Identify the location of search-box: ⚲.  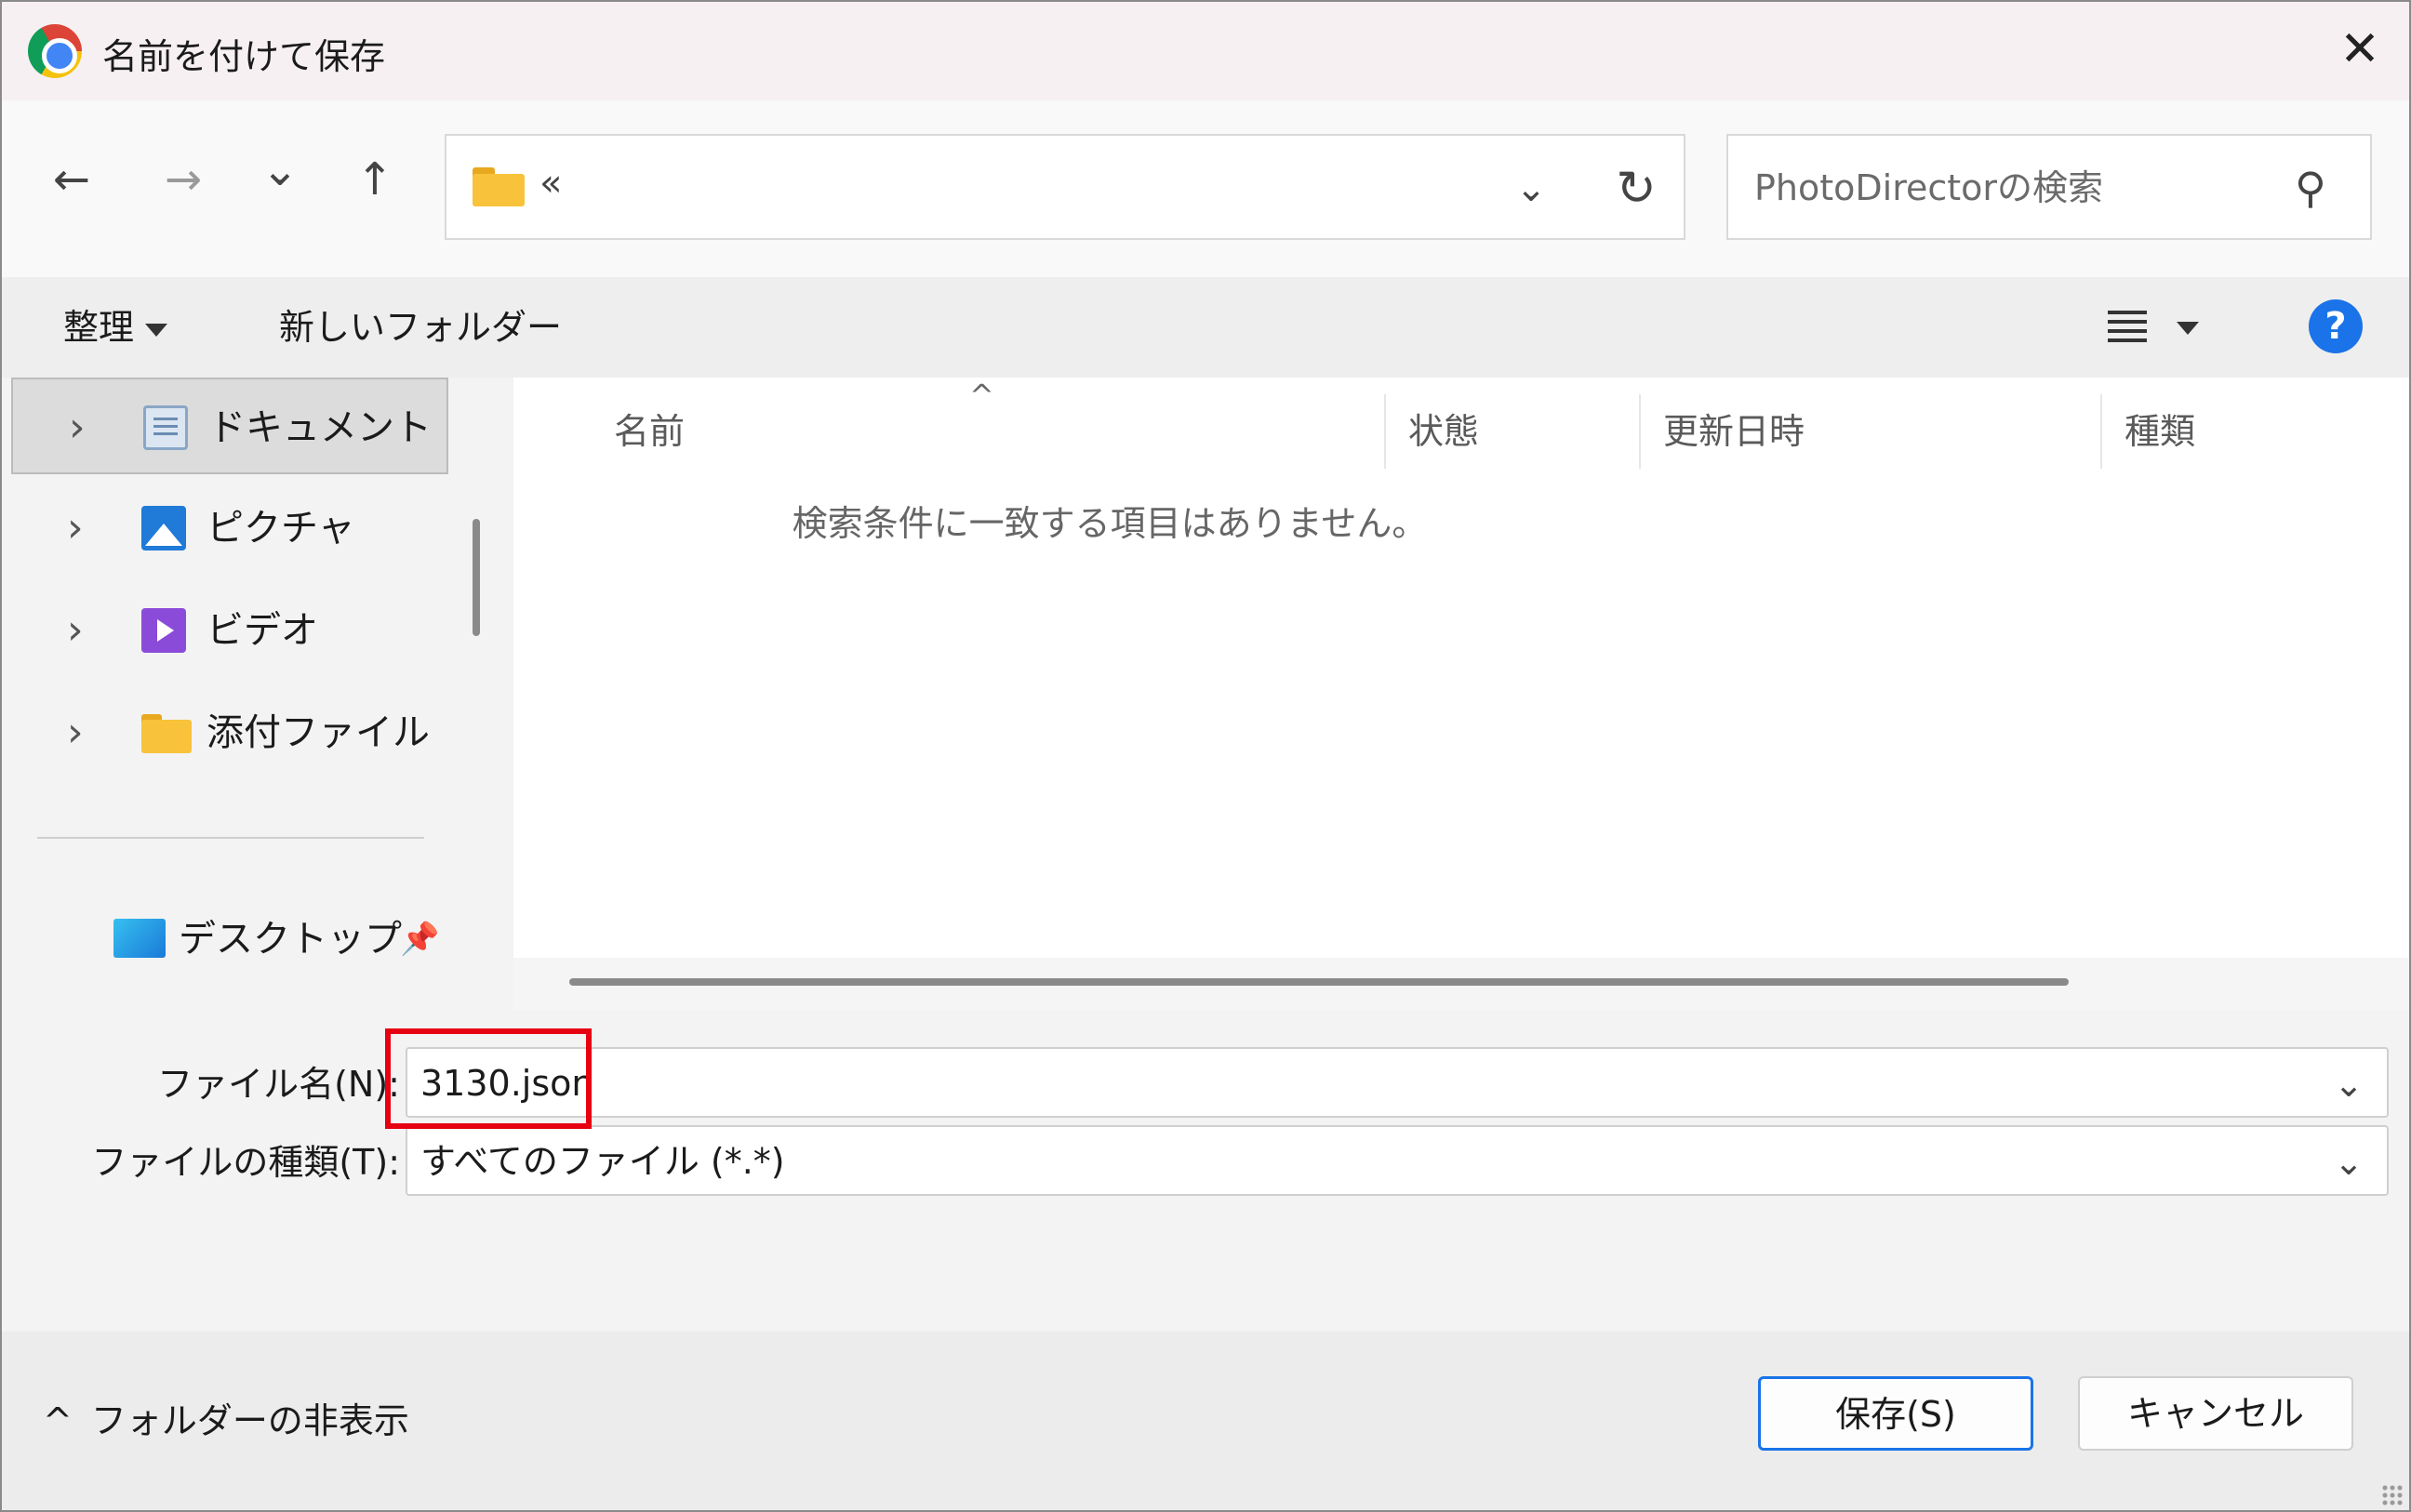
(2049, 187).